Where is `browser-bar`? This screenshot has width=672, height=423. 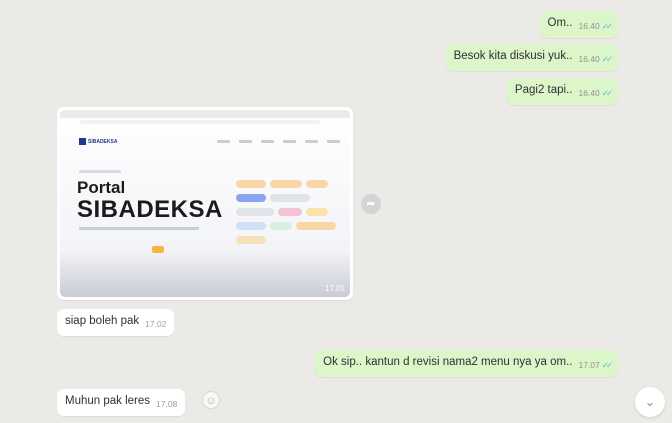
browser-bar is located at coordinates (205, 114).